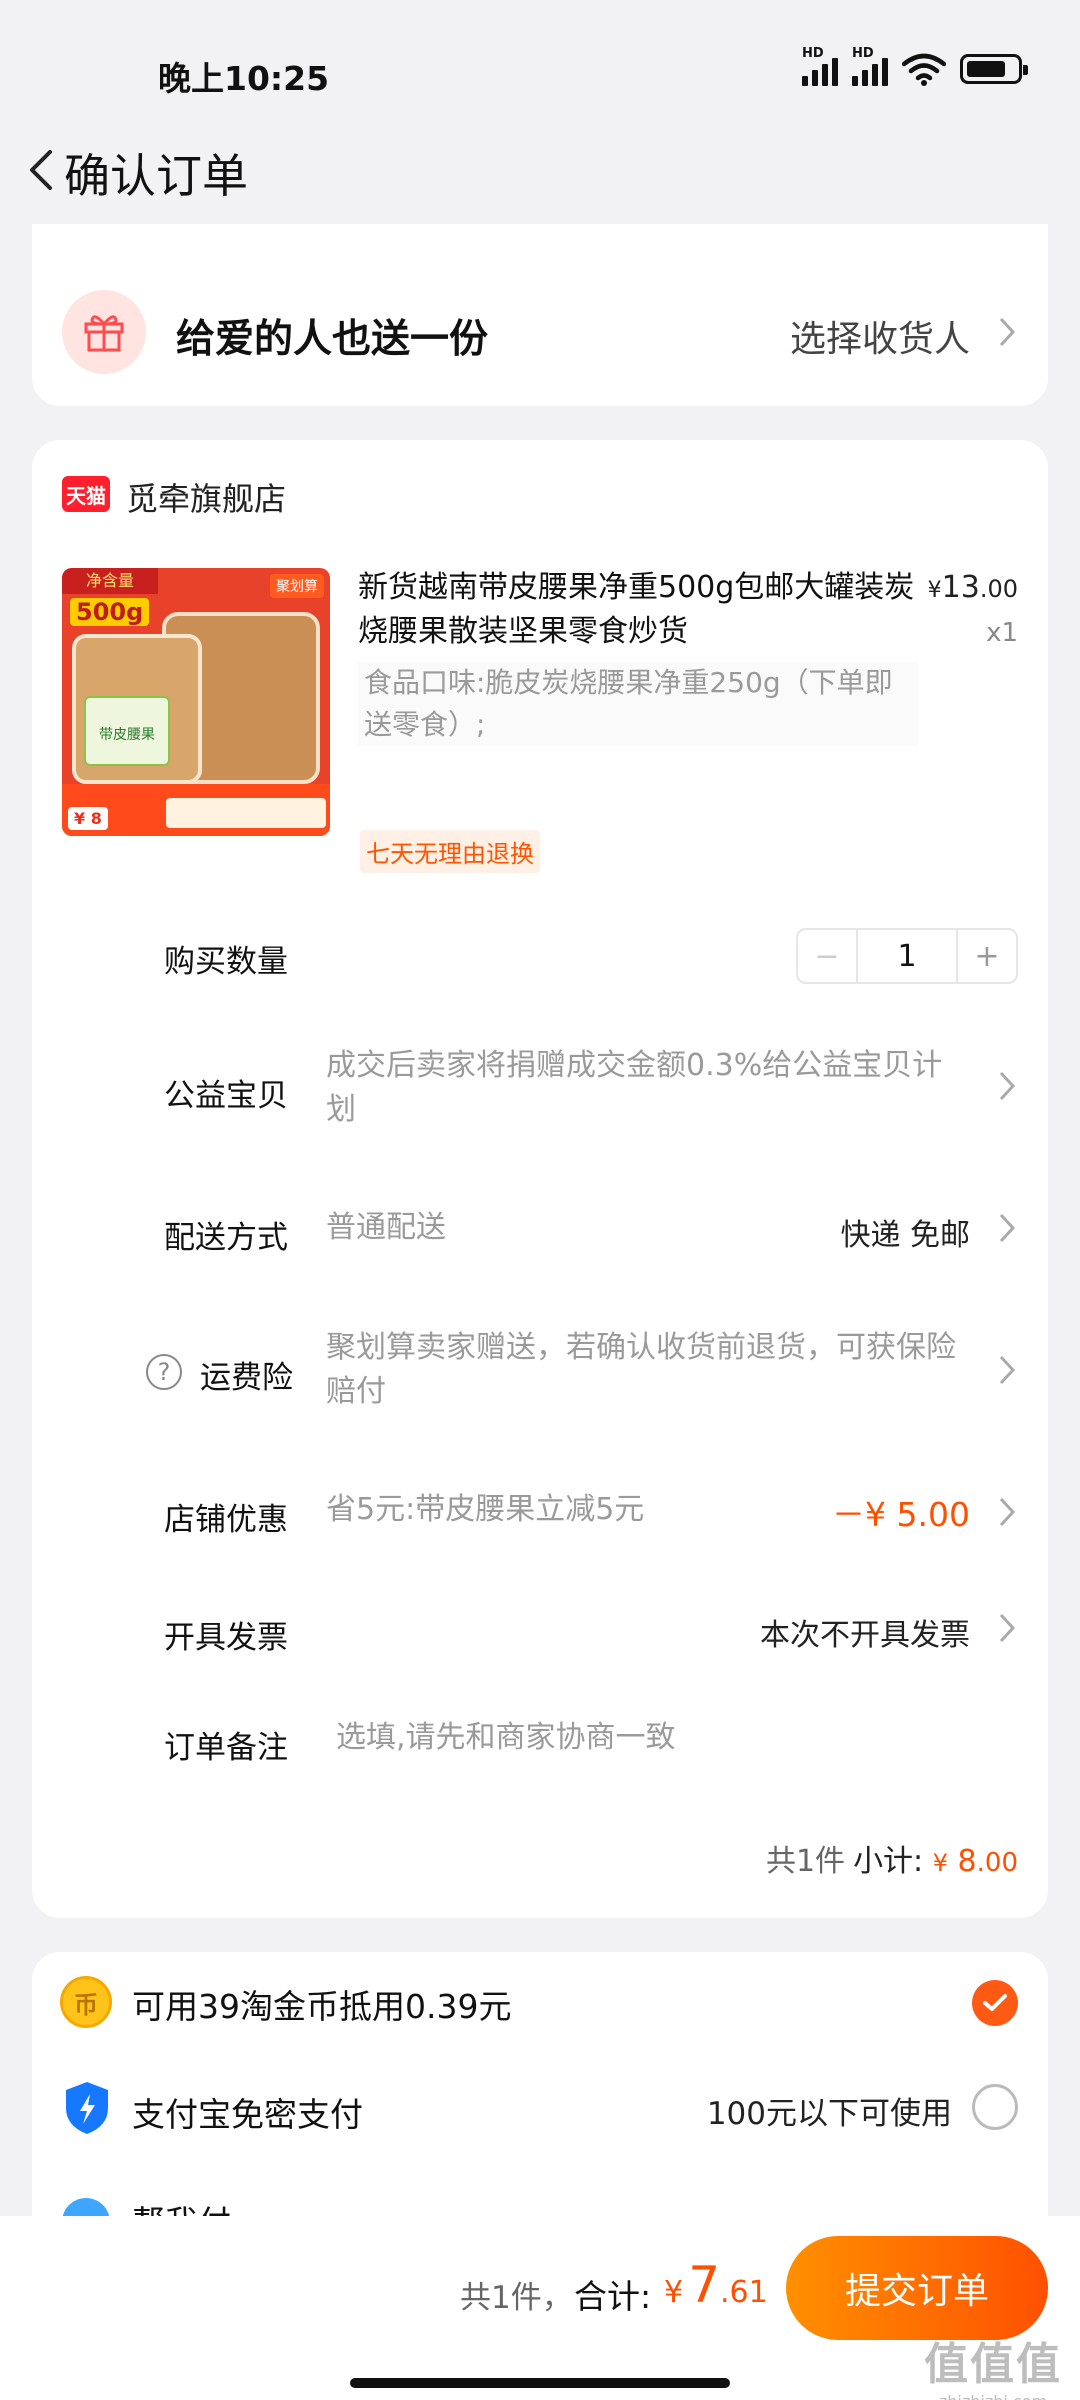 The image size is (1080, 2400). I want to click on taobao-coin-icon: 币, so click(86, 2002).